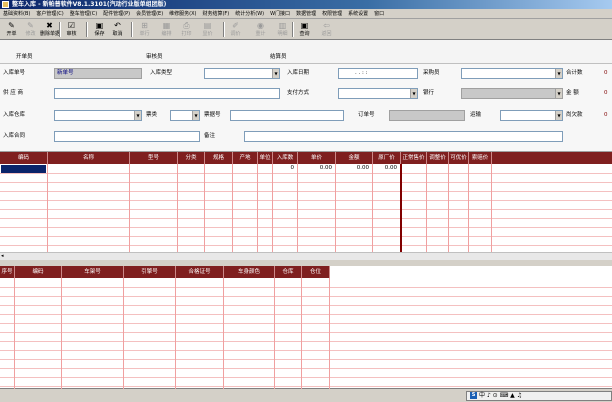 This screenshot has height=402, width=612. I want to click on column-header: 正常售价, so click(414, 158).